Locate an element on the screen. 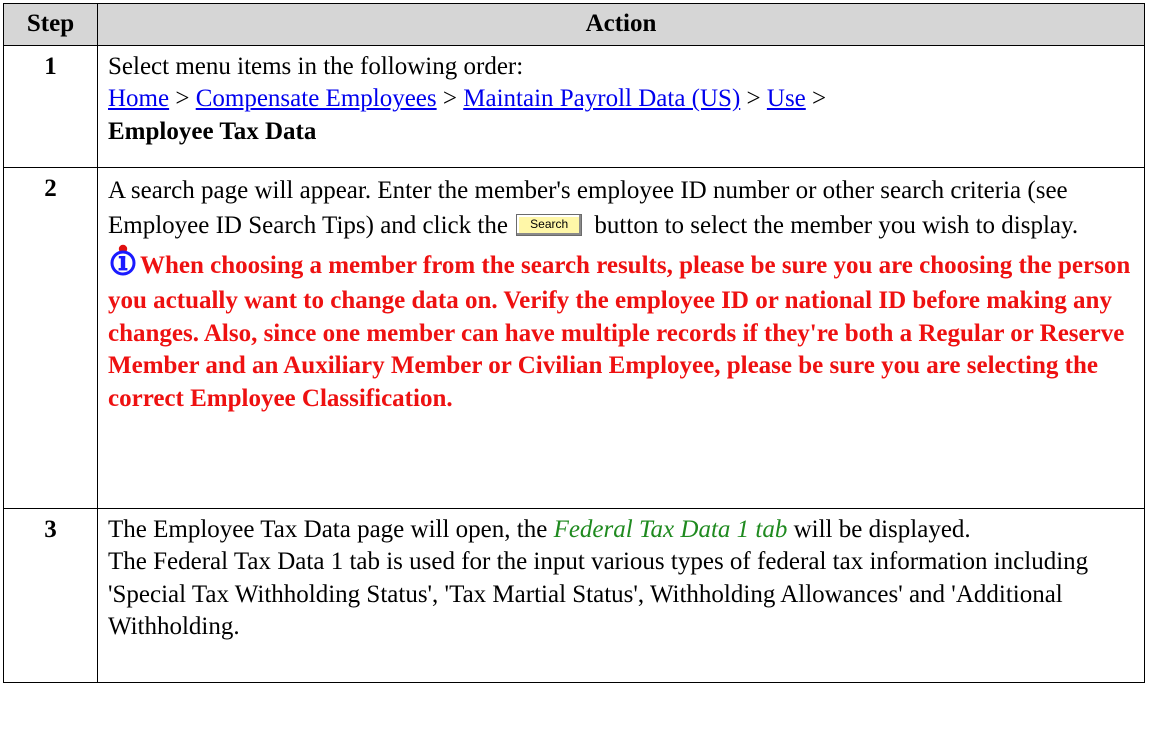  step-number: 1 is located at coordinates (50, 106).